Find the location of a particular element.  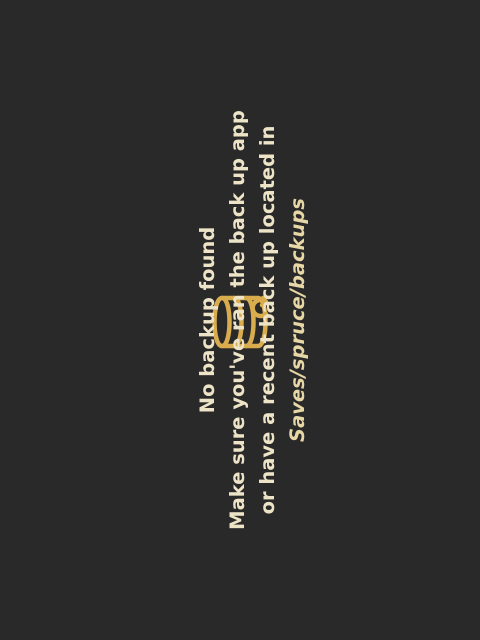

no-backup-title: No backup found is located at coordinates (207, 320).